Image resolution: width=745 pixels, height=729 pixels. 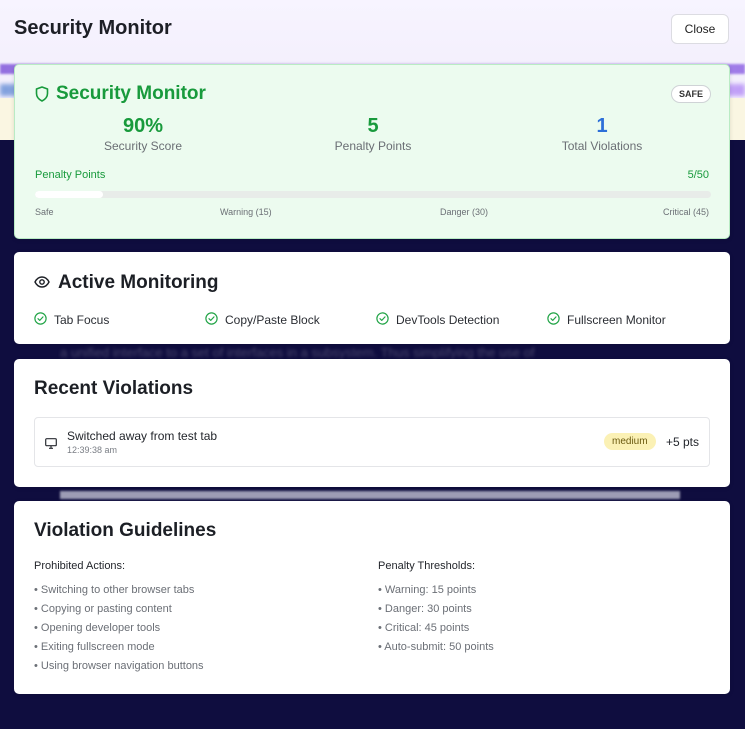 What do you see at coordinates (690, 94) in the screenshot?
I see `status-badge: SAFE` at bounding box center [690, 94].